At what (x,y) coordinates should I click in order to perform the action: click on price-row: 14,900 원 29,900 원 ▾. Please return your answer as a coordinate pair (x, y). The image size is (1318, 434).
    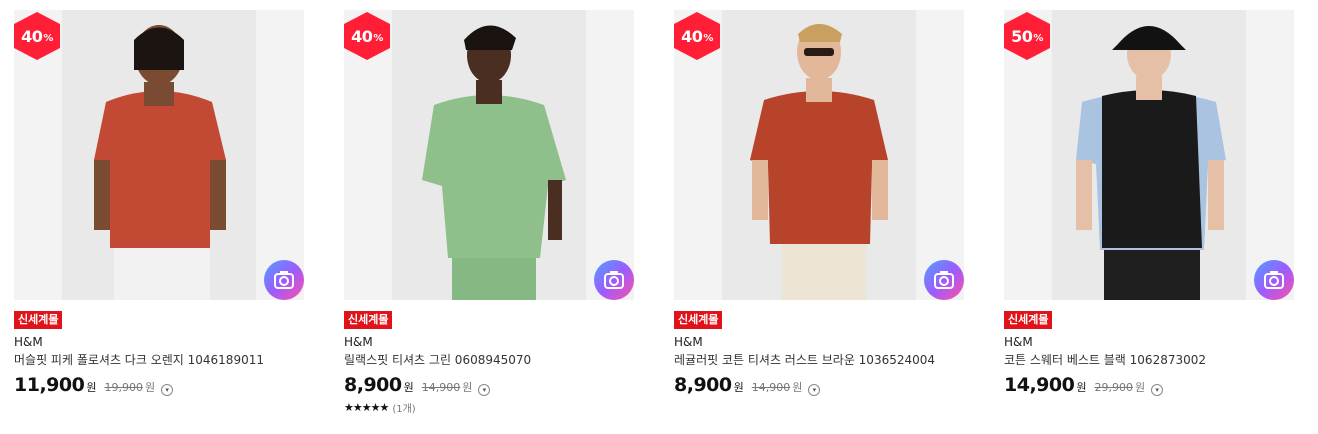
    Looking at the image, I should click on (1149, 385).